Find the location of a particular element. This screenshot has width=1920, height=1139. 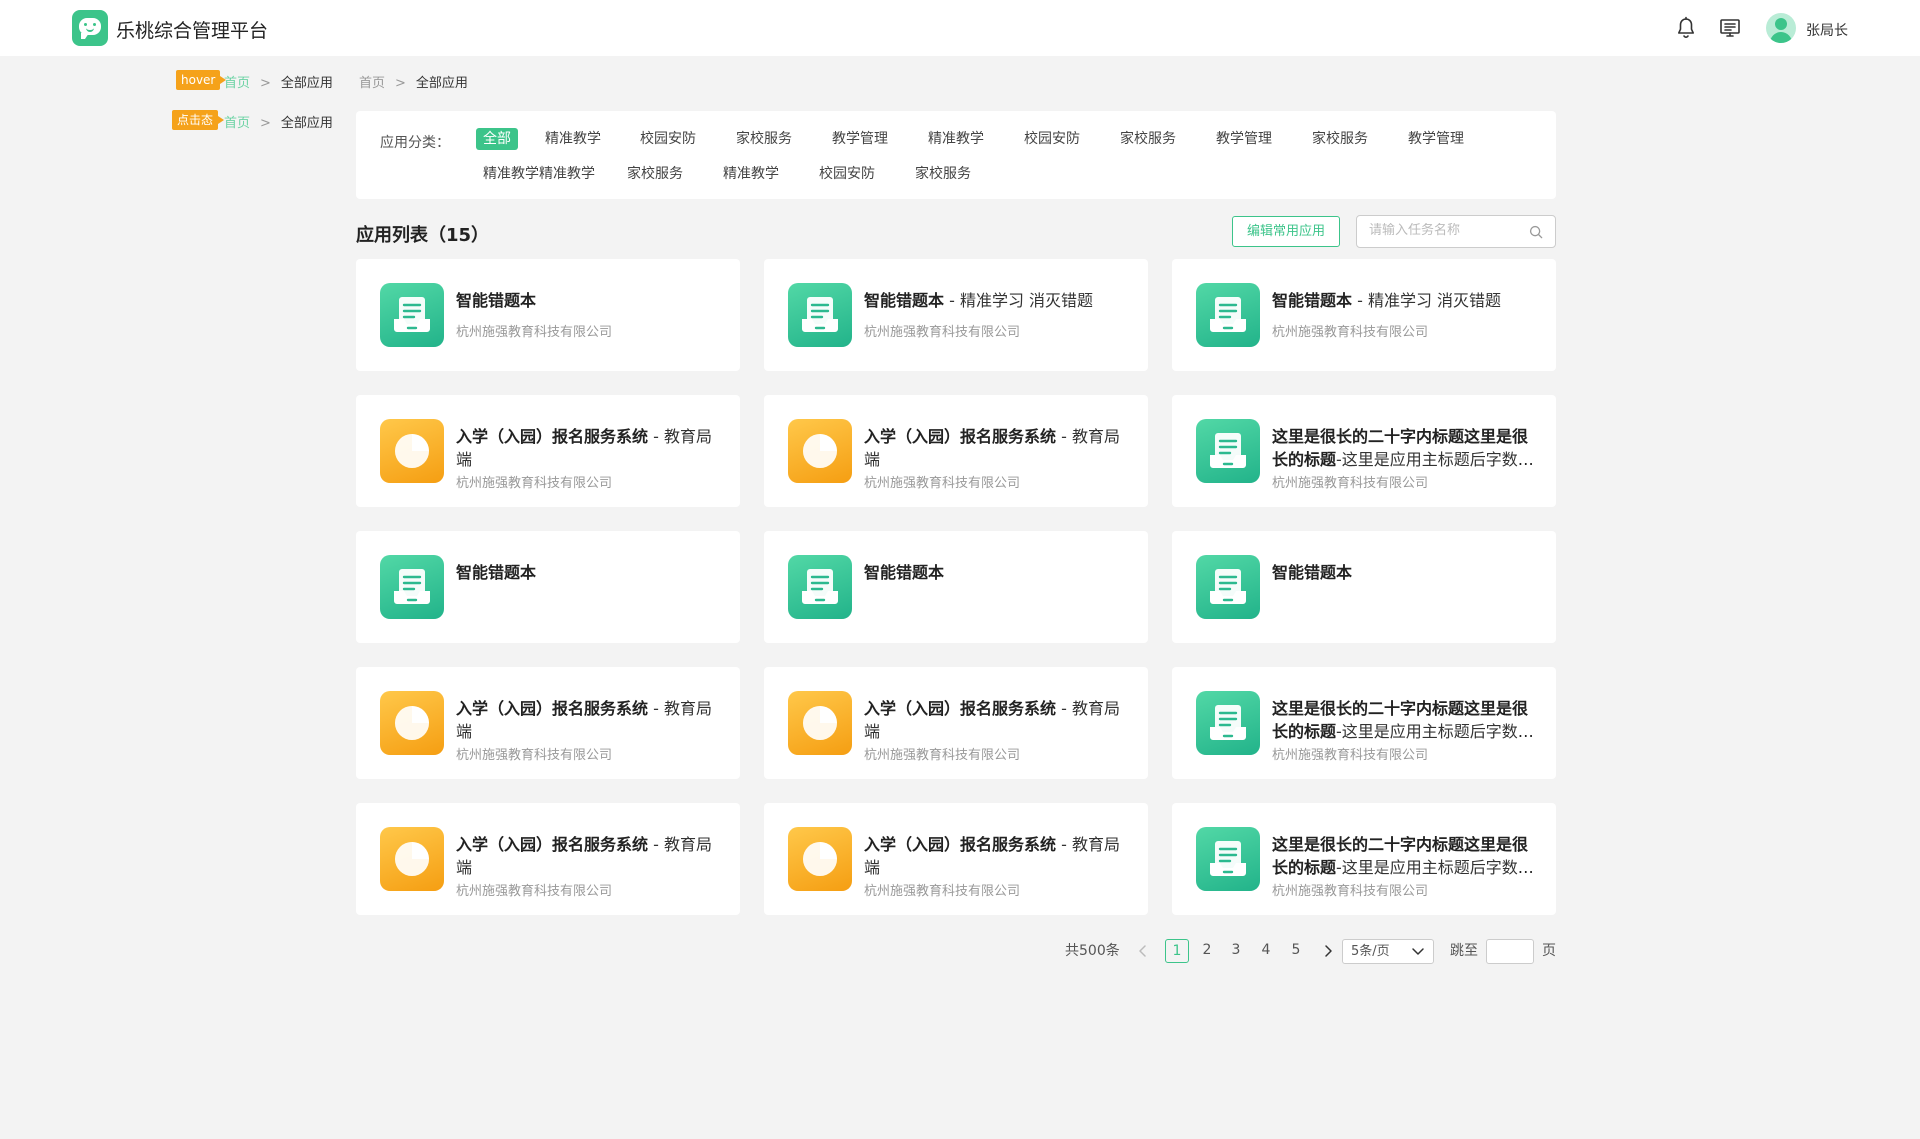

page-button-1: 1 is located at coordinates (1177, 951).